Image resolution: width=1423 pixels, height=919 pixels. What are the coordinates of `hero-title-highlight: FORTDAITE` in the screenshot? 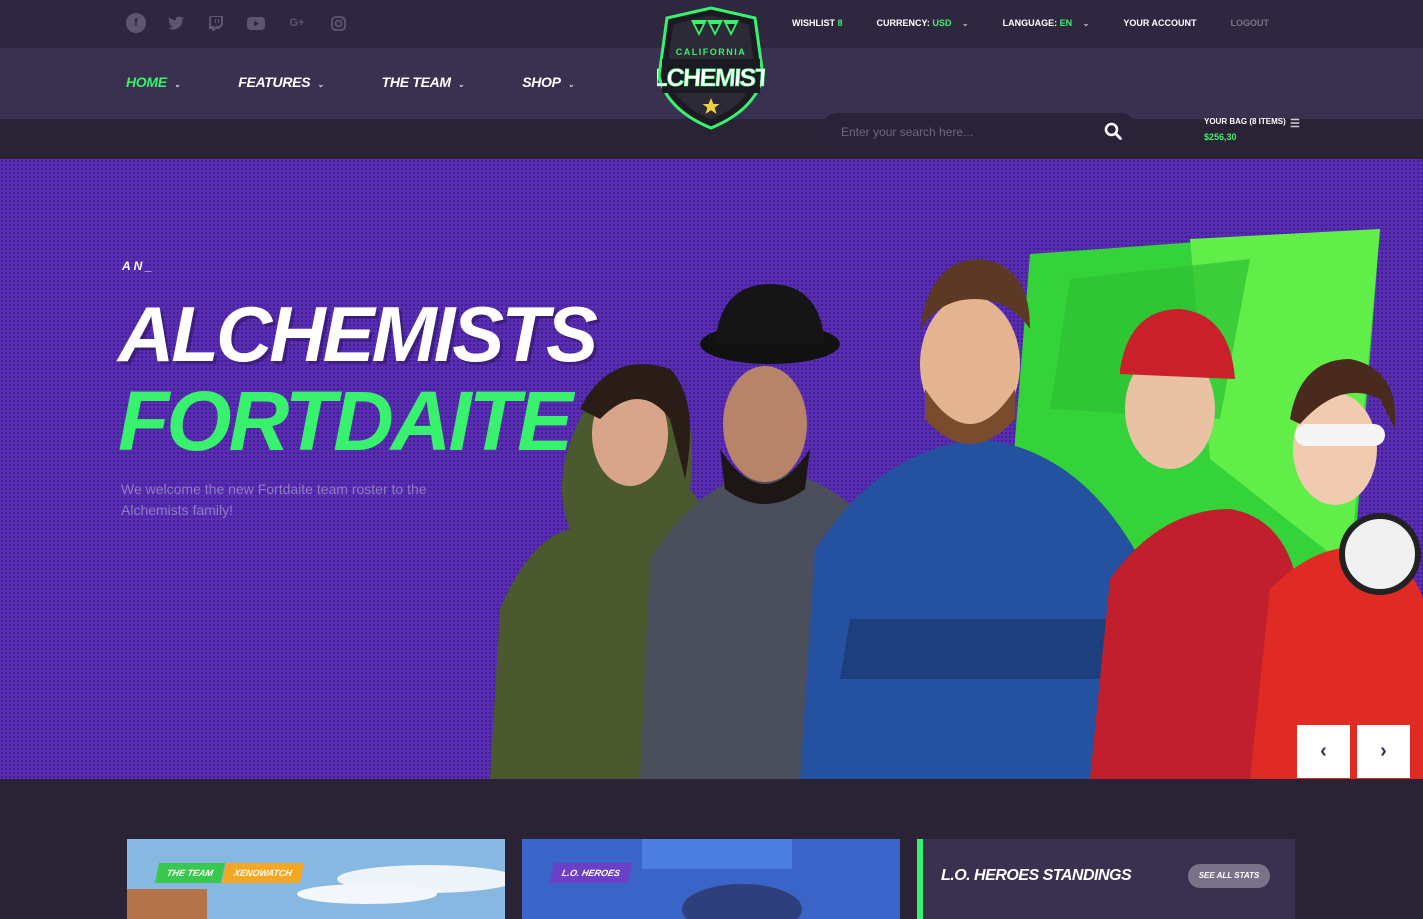 It's located at (345, 421).